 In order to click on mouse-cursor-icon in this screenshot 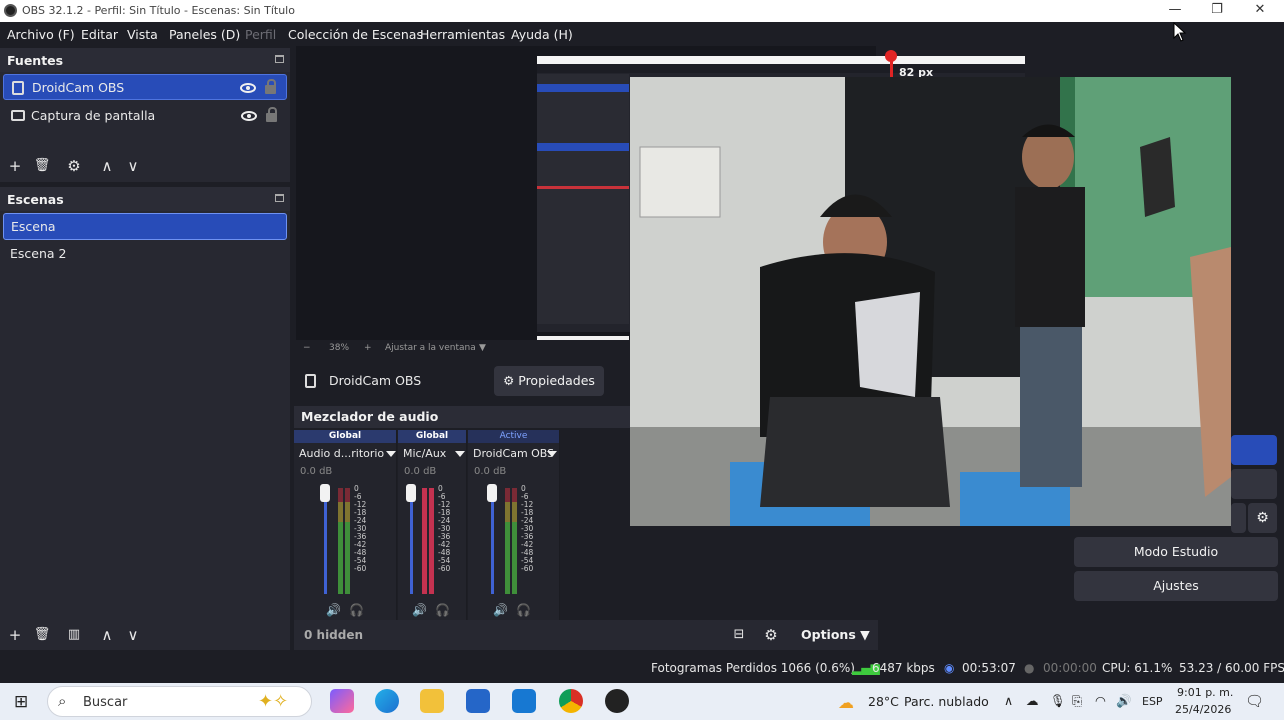, I will do `click(1180, 32)`.